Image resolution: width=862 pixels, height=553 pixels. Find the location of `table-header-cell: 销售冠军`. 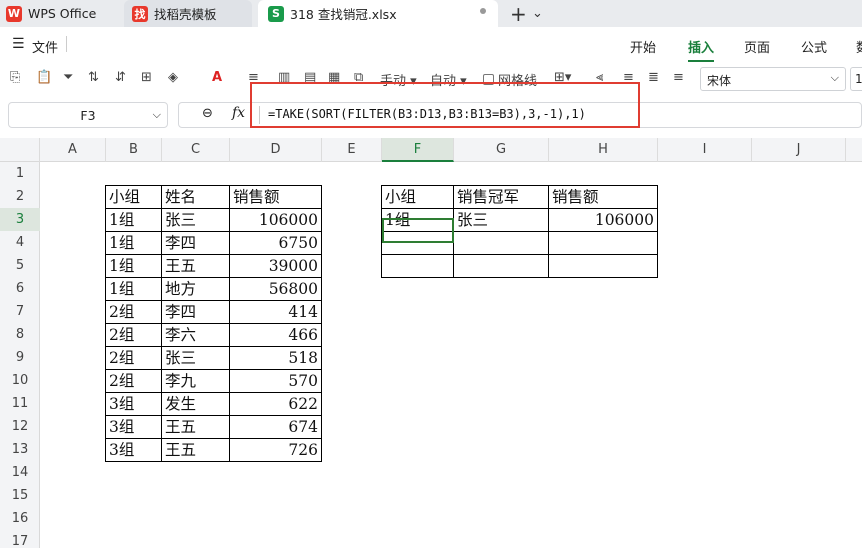

table-header-cell: 销售冠军 is located at coordinates (501, 197).